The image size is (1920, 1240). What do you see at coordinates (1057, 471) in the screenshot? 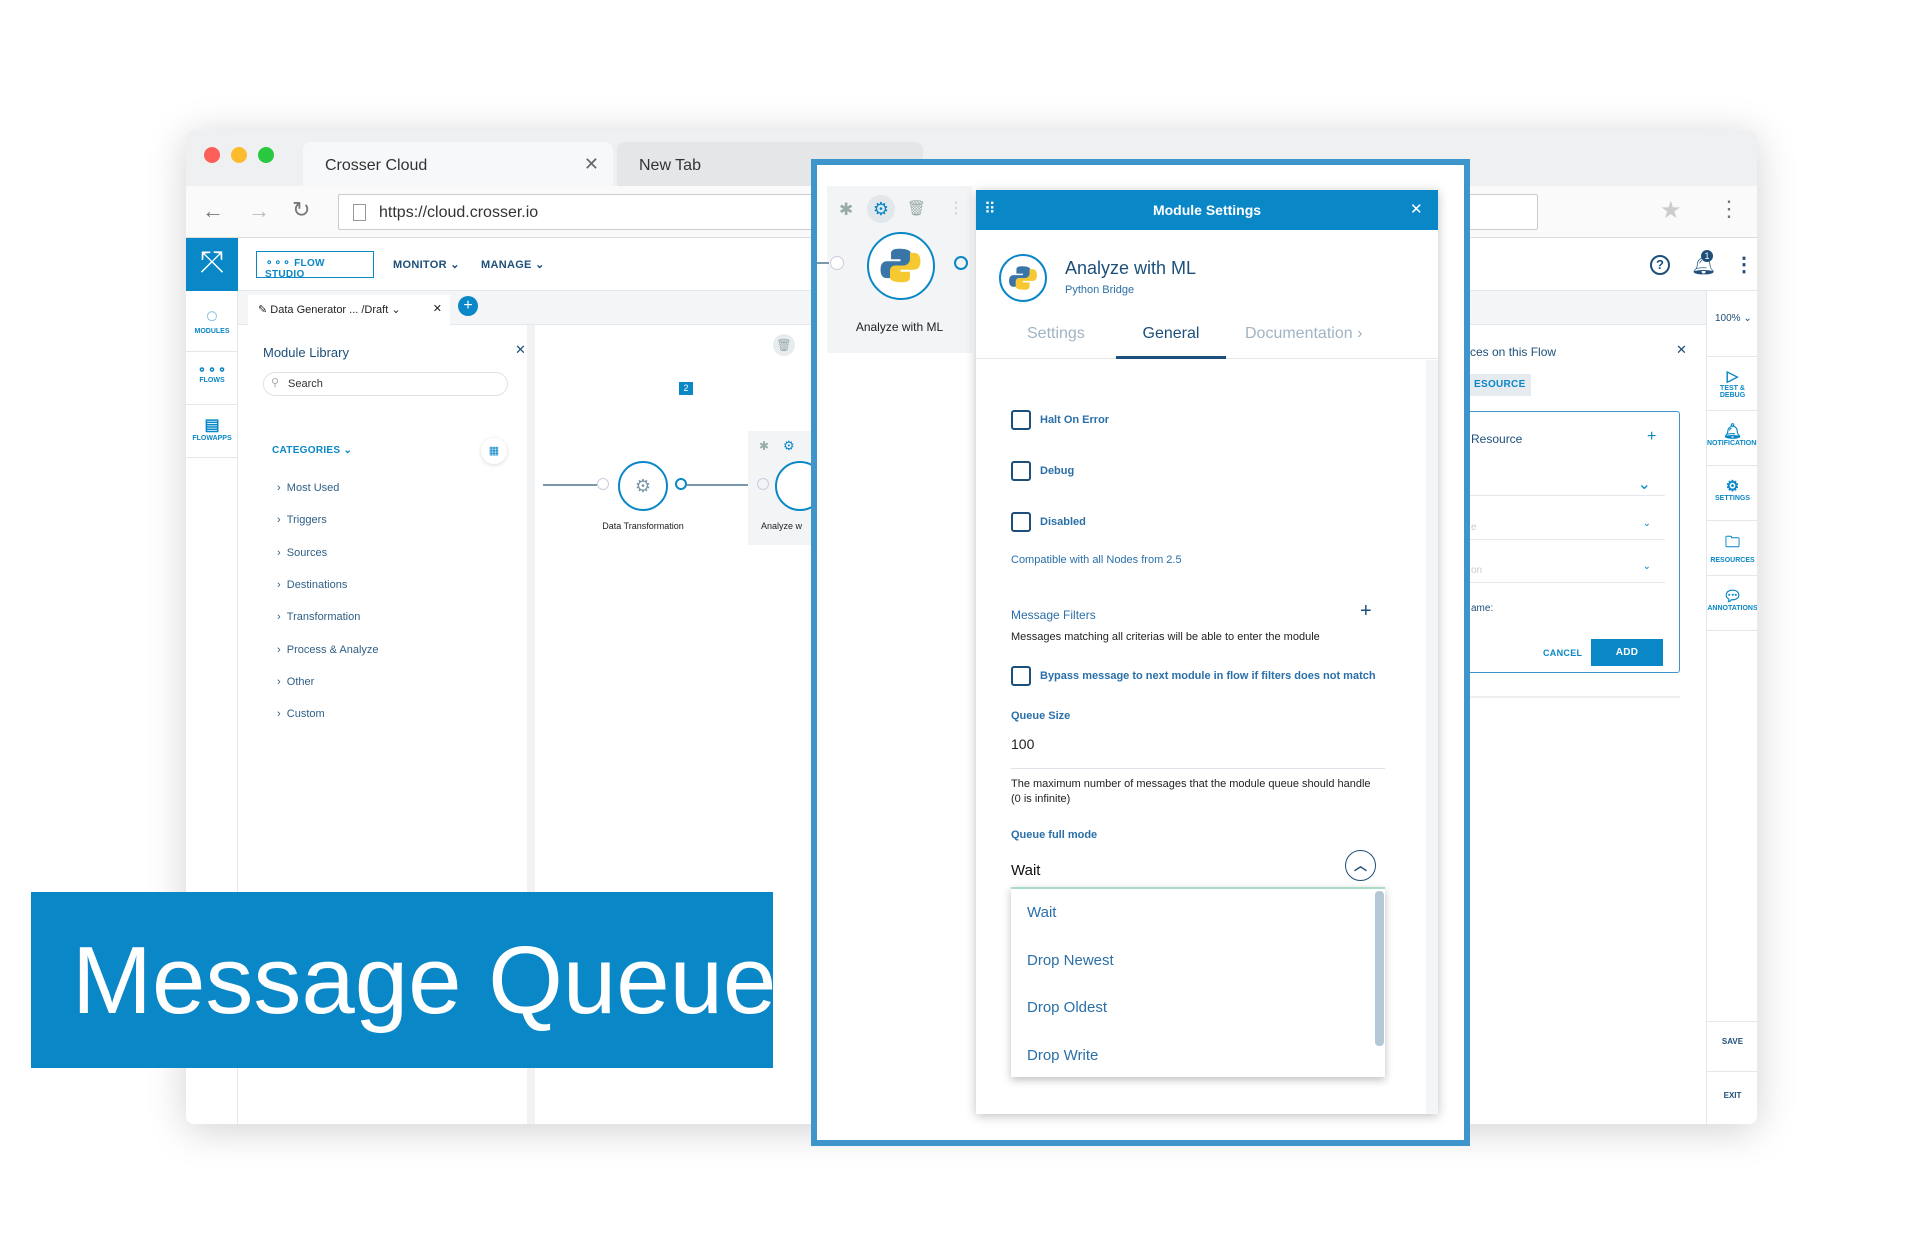
I see `checkbox-label: Debug` at bounding box center [1057, 471].